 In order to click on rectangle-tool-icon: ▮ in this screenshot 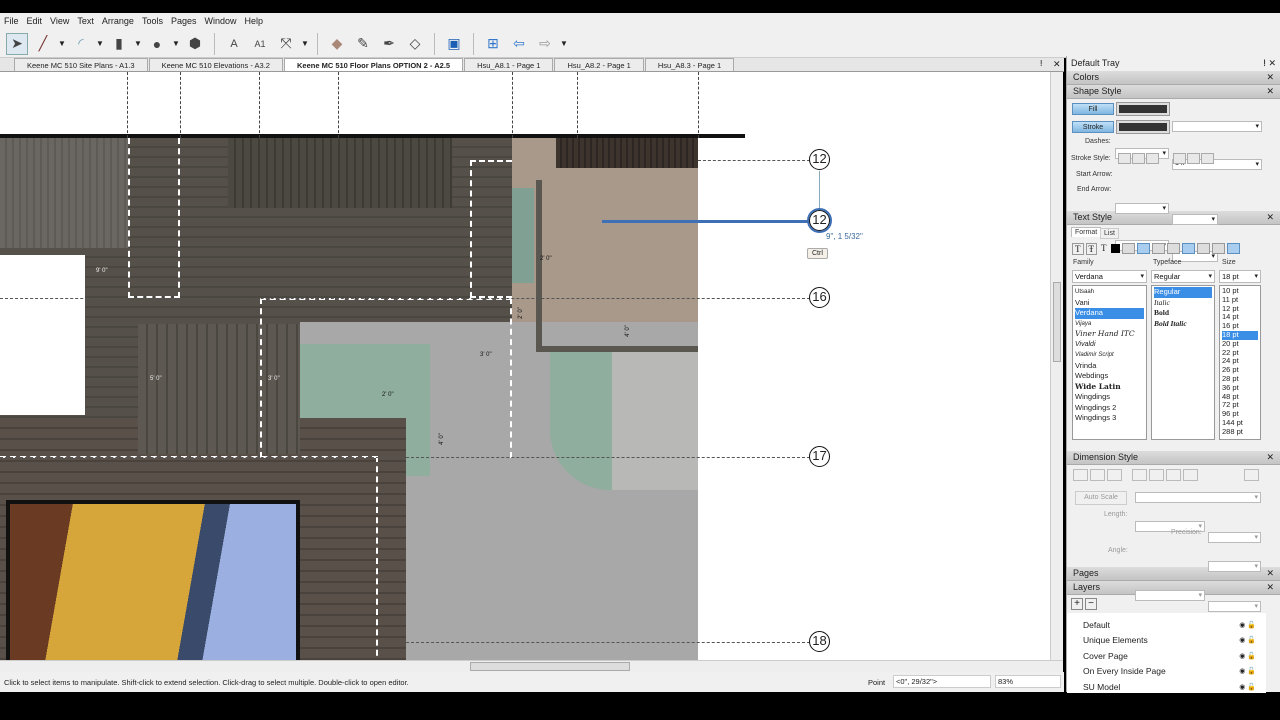, I will do `click(119, 44)`.